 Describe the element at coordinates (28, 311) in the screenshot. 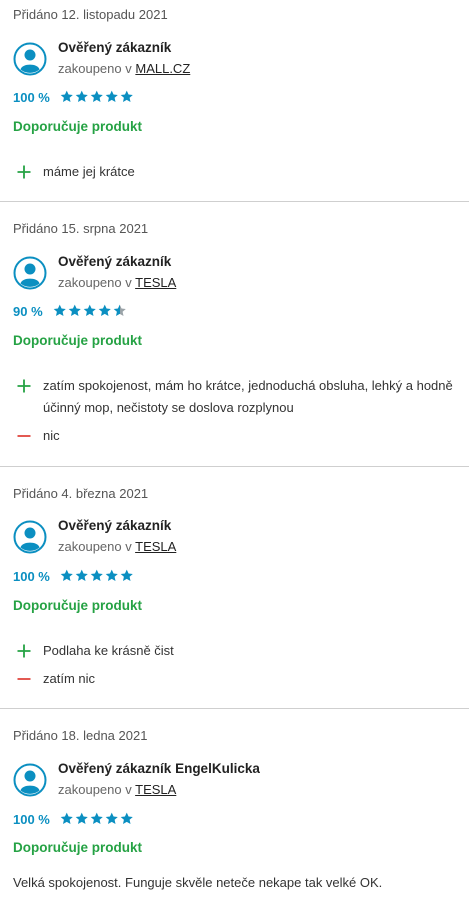

I see `rating-percent: 90 %` at that location.